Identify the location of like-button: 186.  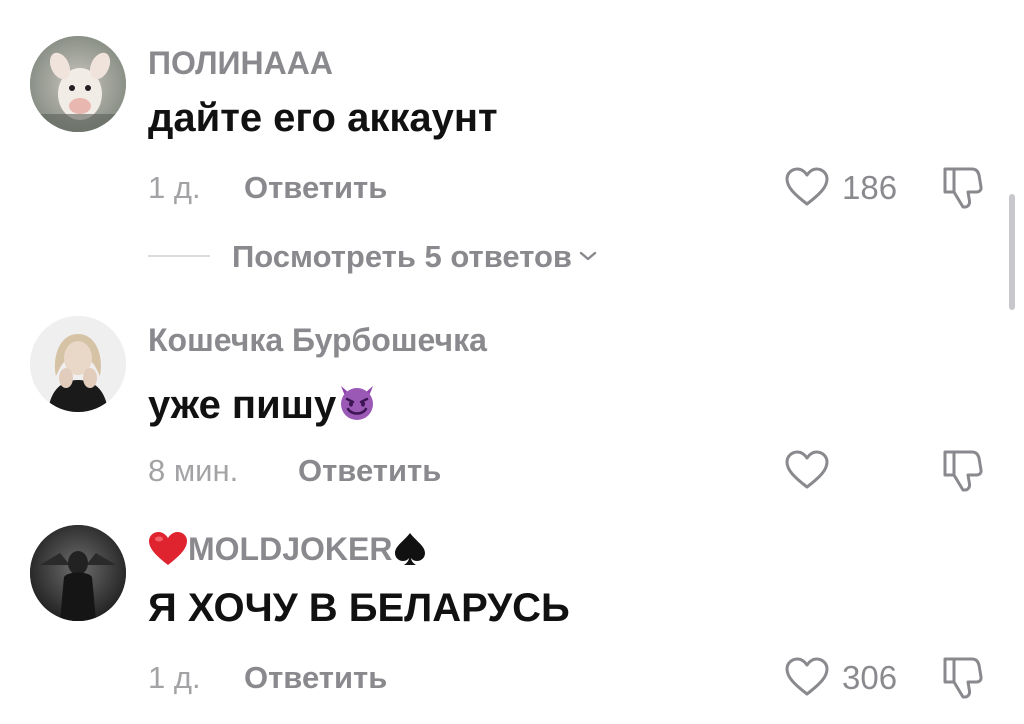
(840, 187).